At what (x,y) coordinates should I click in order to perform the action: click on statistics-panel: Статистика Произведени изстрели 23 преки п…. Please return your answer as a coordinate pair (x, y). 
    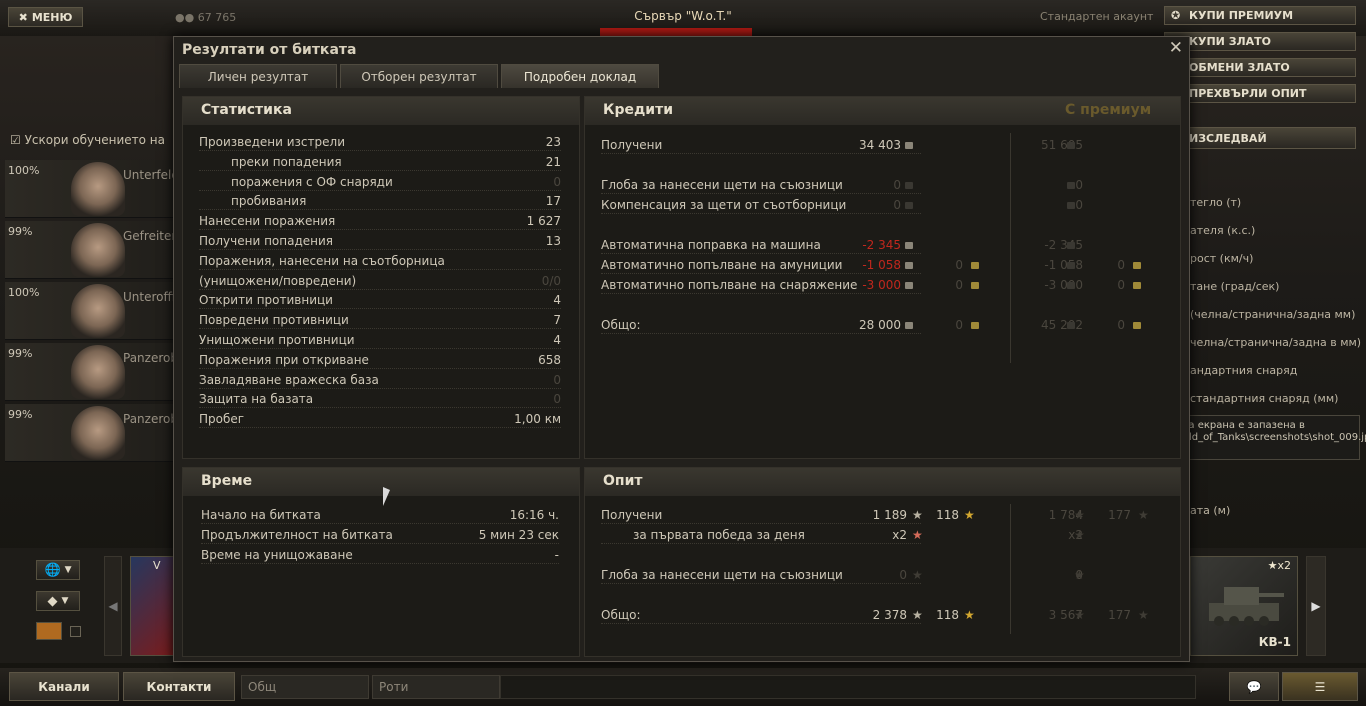
    Looking at the image, I should click on (381, 277).